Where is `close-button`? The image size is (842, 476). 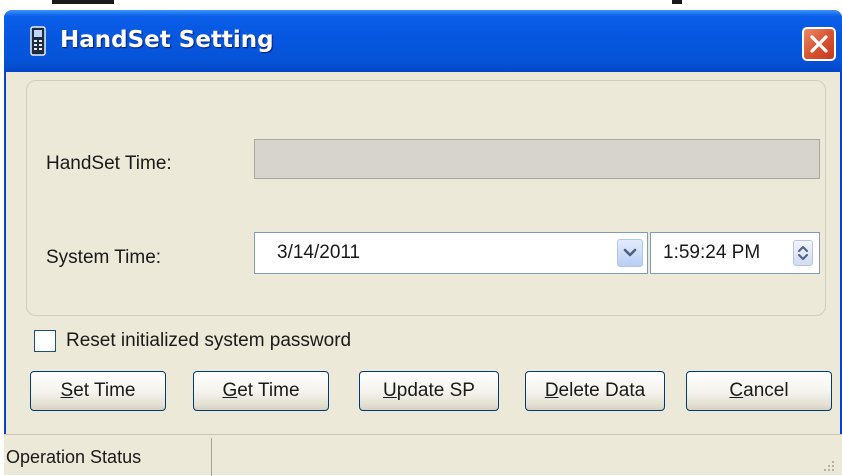 close-button is located at coordinates (819, 44).